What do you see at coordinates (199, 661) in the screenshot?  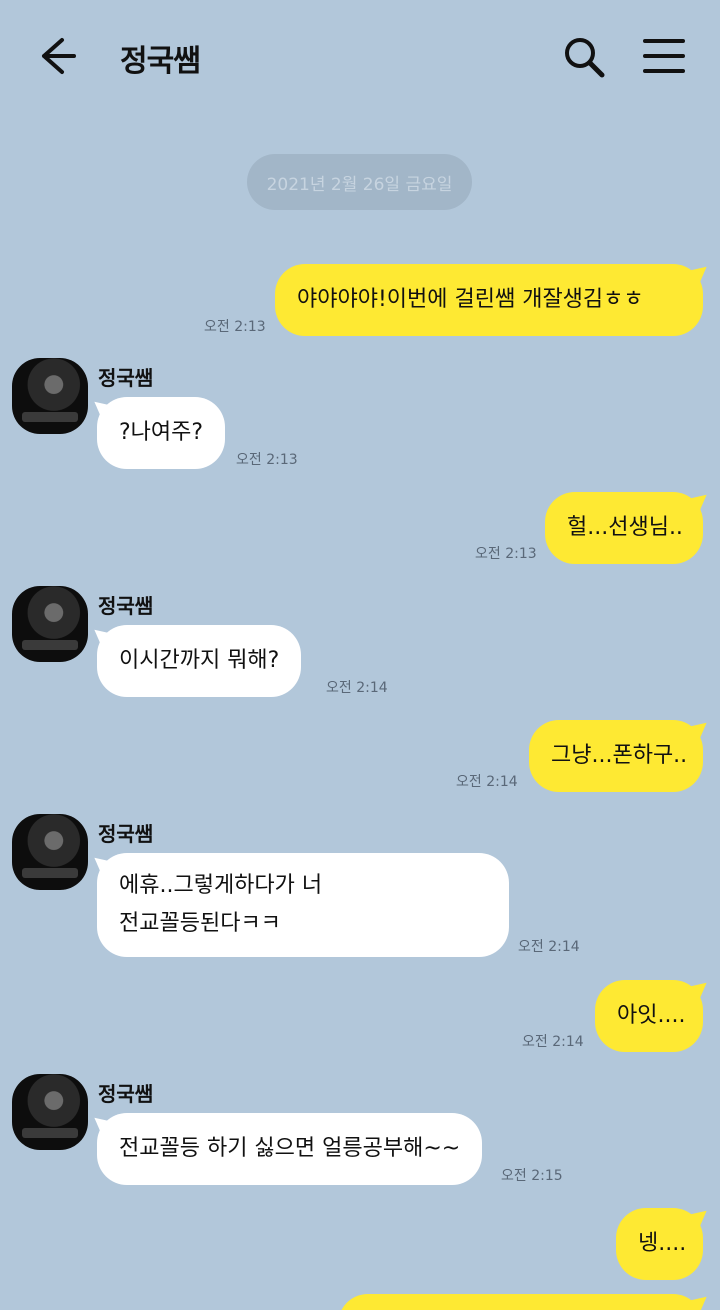 I see `their-message-bubble: 이시간까지 뭐해?` at bounding box center [199, 661].